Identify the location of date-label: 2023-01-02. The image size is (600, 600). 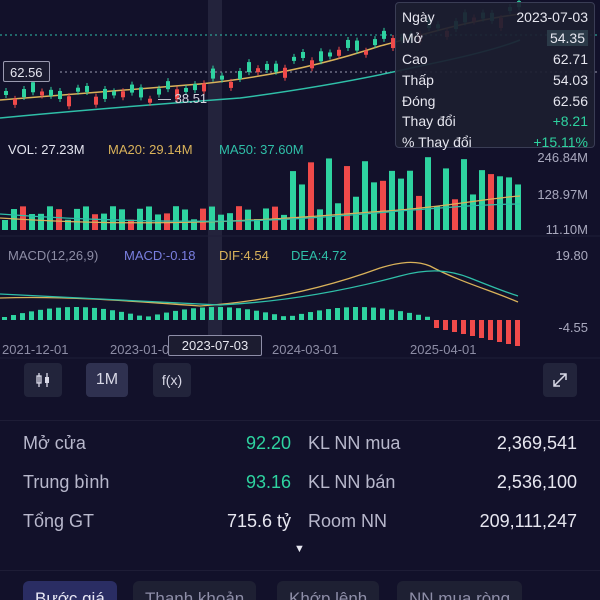
(143, 349).